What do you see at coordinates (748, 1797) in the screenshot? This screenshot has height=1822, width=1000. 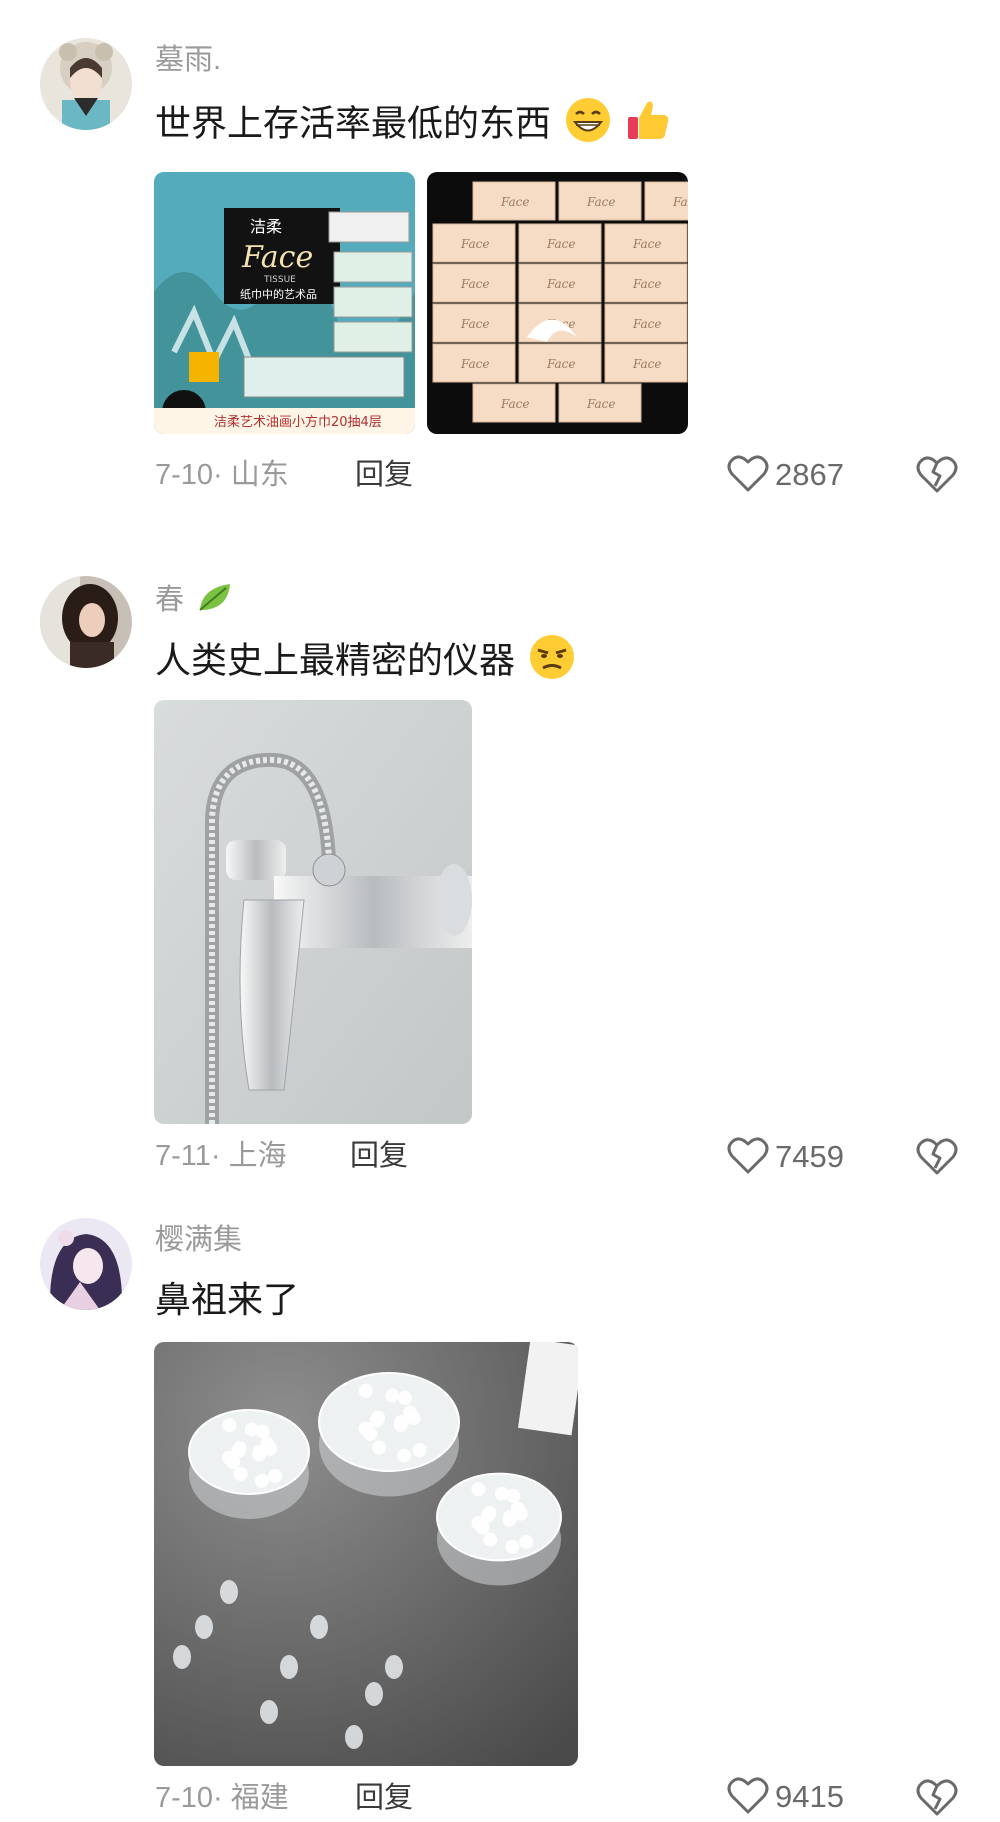 I see `heart-icon` at bounding box center [748, 1797].